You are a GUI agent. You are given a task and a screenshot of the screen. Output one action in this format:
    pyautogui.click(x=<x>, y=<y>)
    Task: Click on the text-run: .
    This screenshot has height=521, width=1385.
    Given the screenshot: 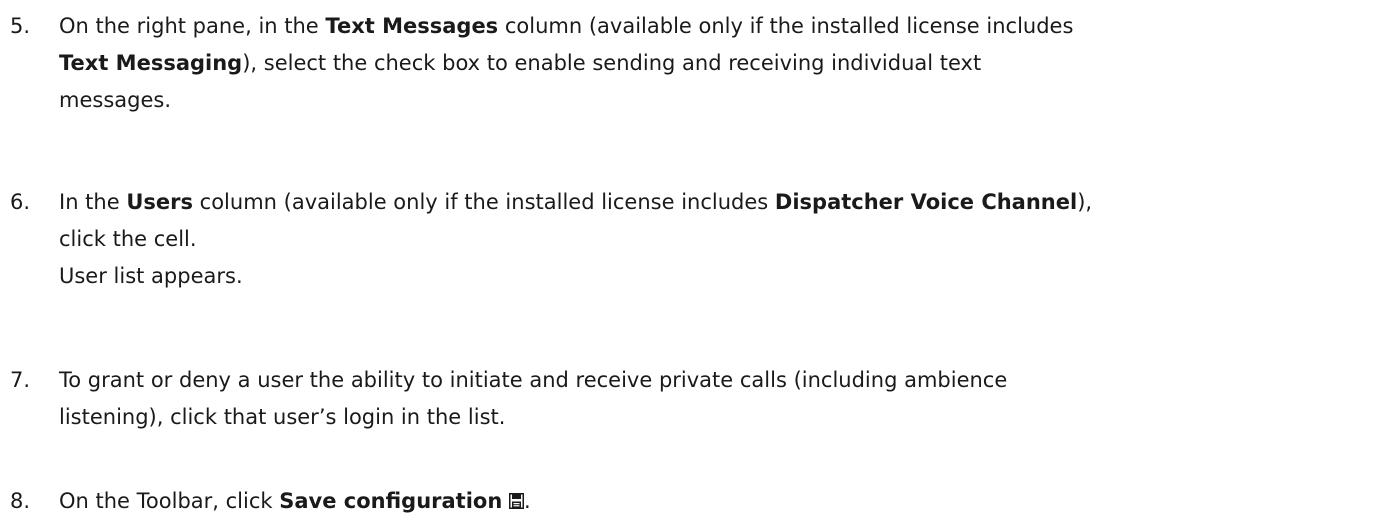 What is the action you would take?
    pyautogui.click(x=527, y=501)
    